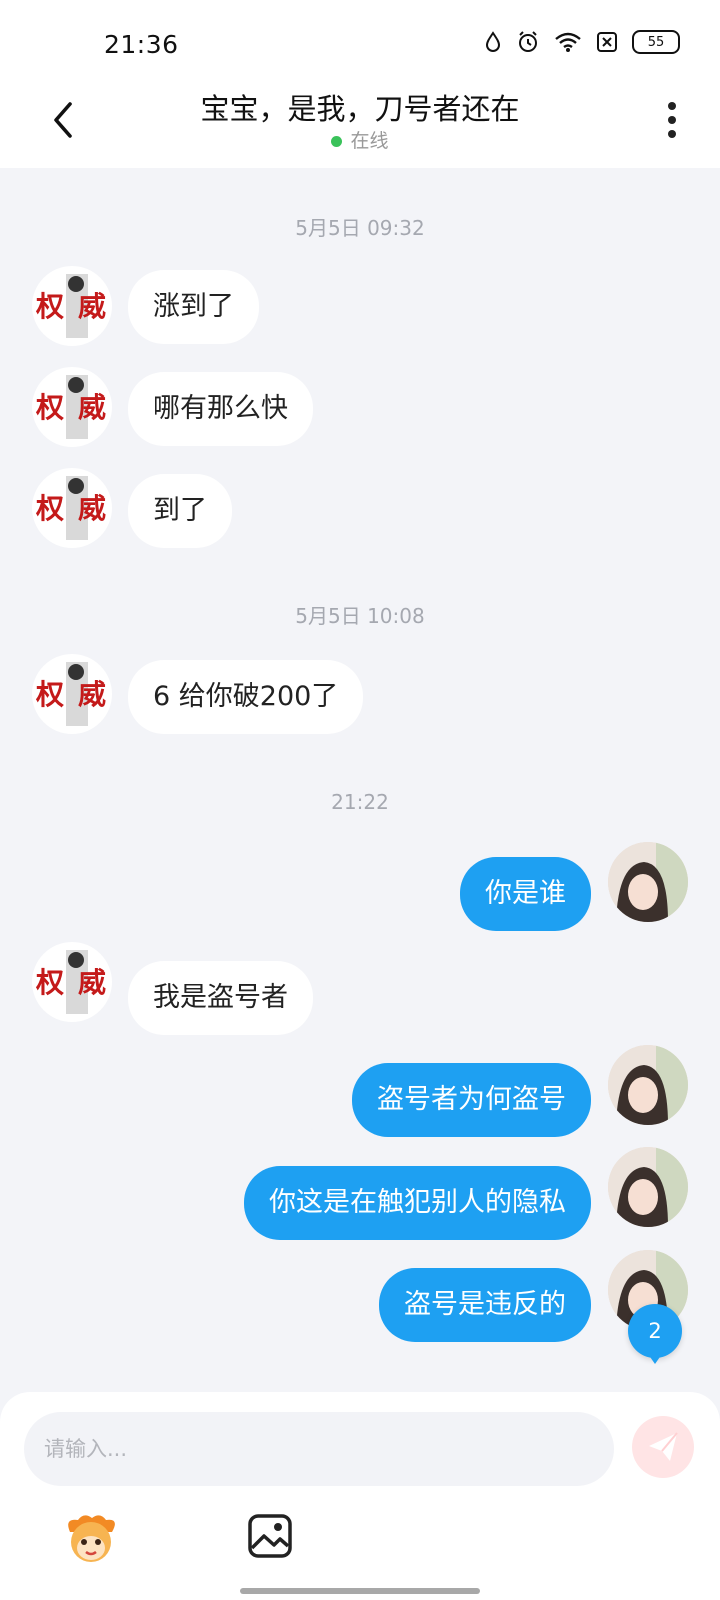 Image resolution: width=720 pixels, height=1600 pixels. I want to click on image-icon, so click(270, 1536).